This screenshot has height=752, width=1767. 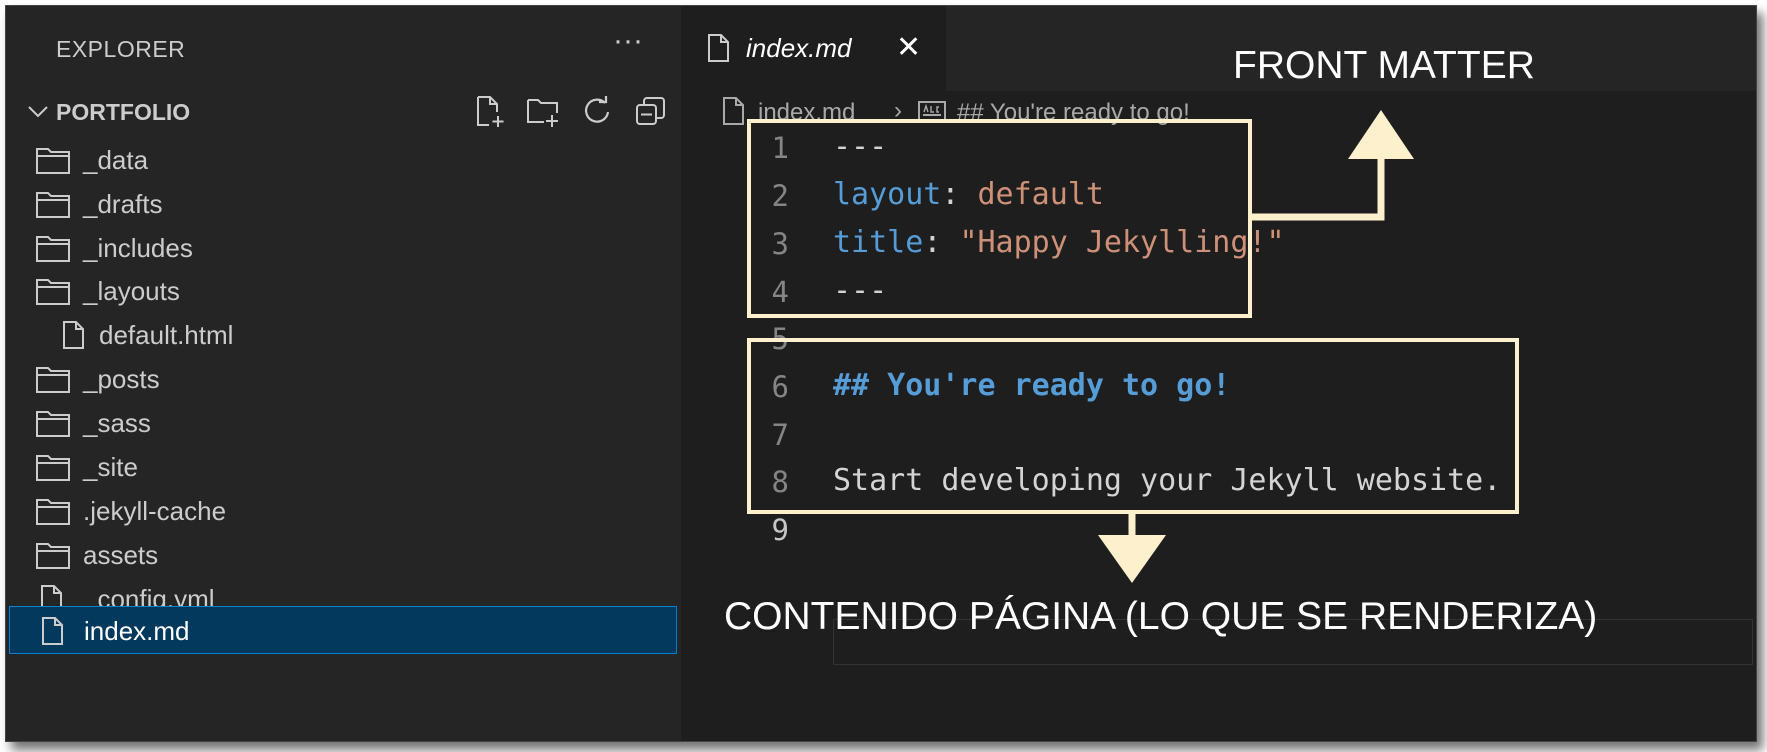 What do you see at coordinates (1384, 65) in the screenshot?
I see `front-matter-label: FRONT MATTER` at bounding box center [1384, 65].